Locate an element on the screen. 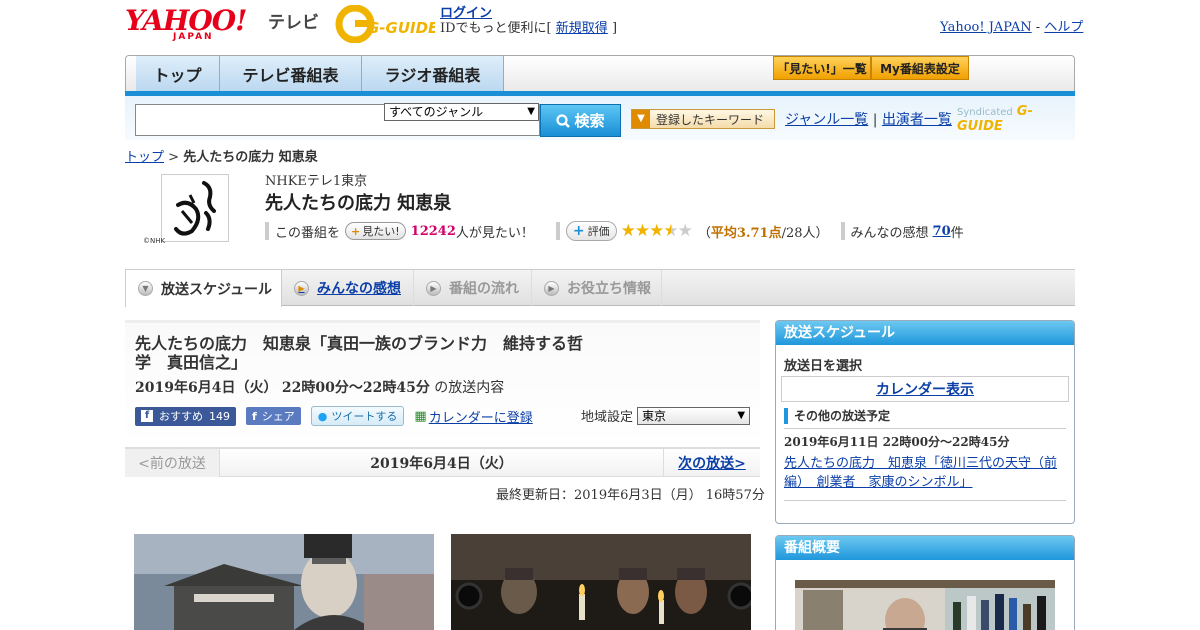  other-broadcasts-heading: その他の放送予定 is located at coordinates (929, 416).